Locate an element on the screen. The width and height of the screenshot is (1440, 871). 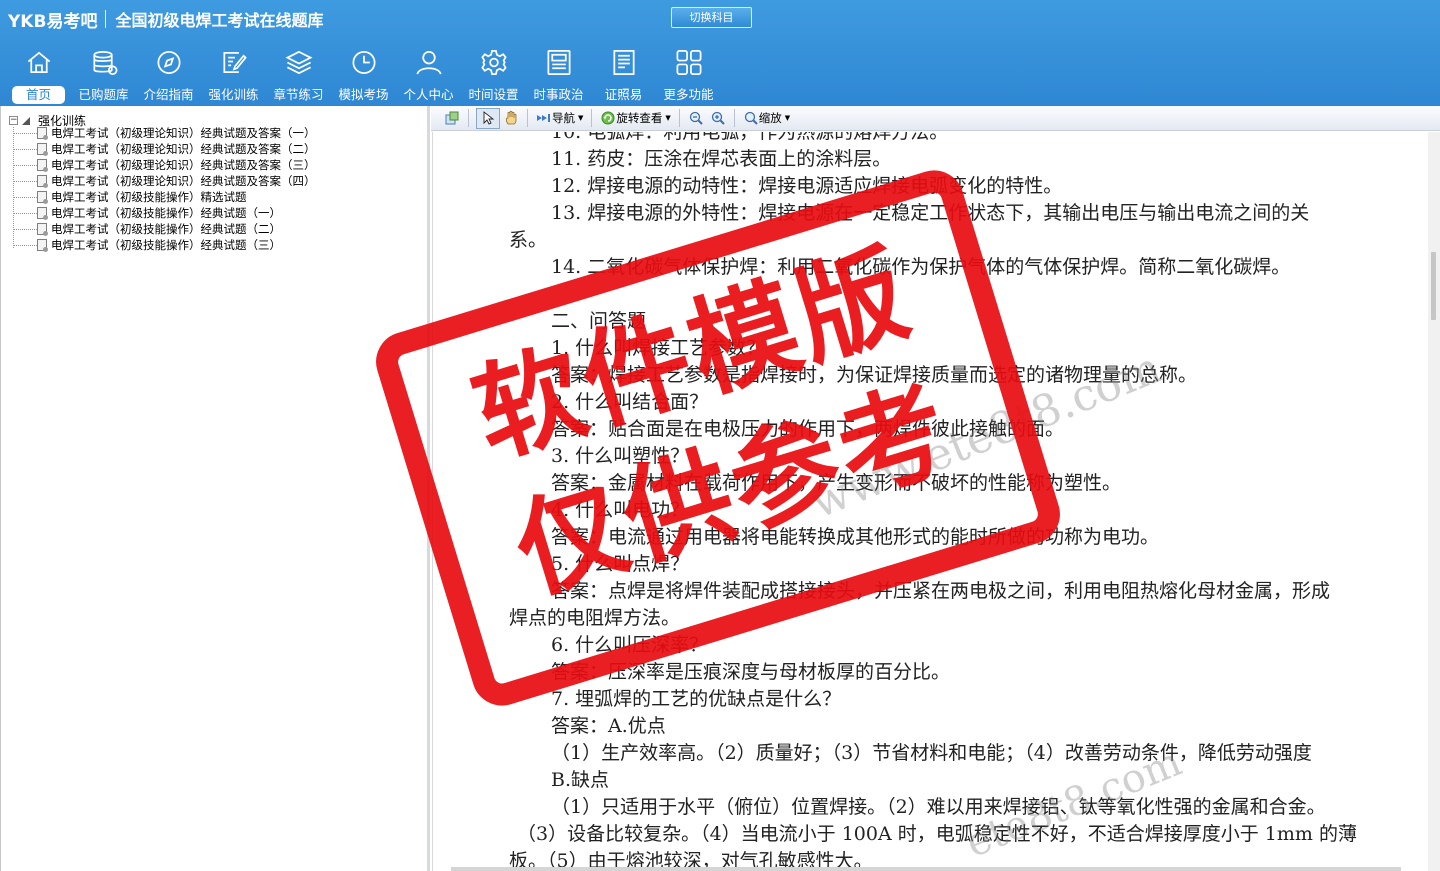
nav-label: 强化训练 is located at coordinates (233, 94).